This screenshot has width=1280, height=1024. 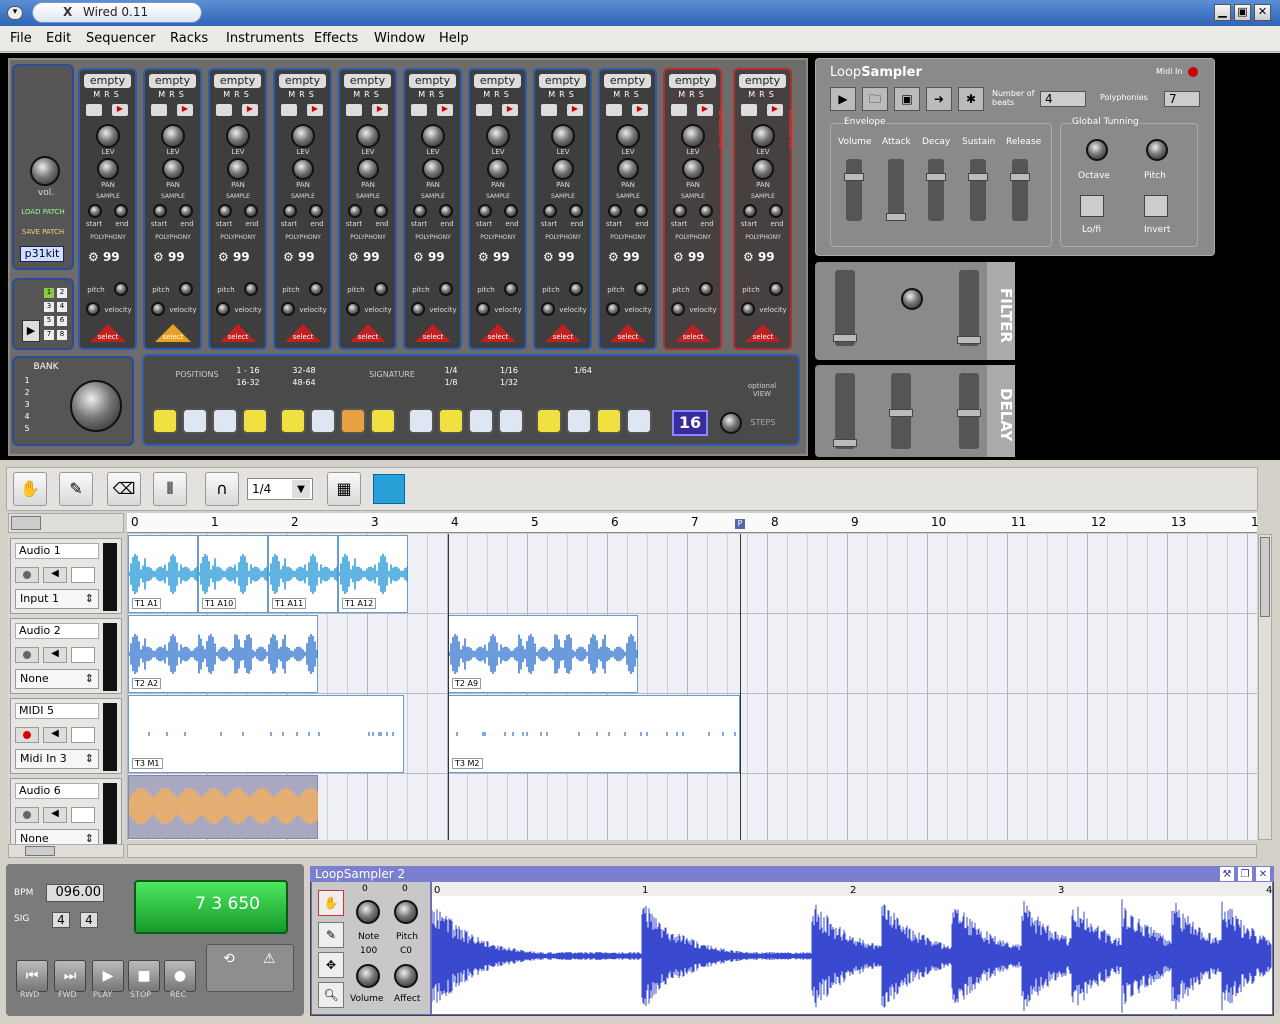 What do you see at coordinates (27, 392) in the screenshot?
I see `bank-2: 2` at bounding box center [27, 392].